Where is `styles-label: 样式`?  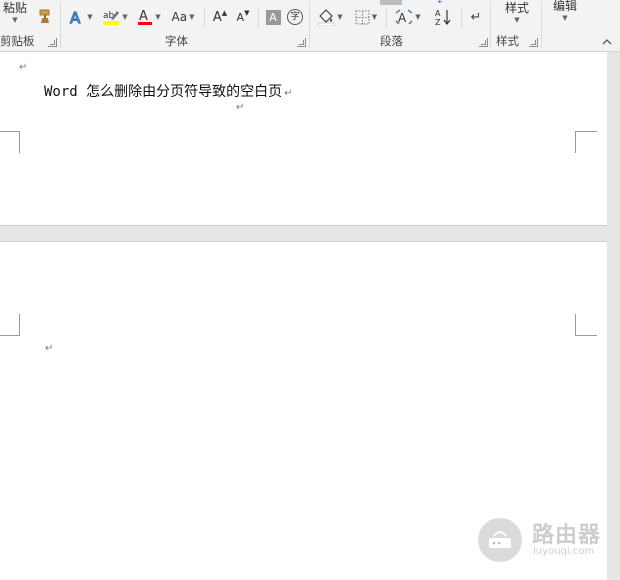 styles-label: 样式 is located at coordinates (516, 7).